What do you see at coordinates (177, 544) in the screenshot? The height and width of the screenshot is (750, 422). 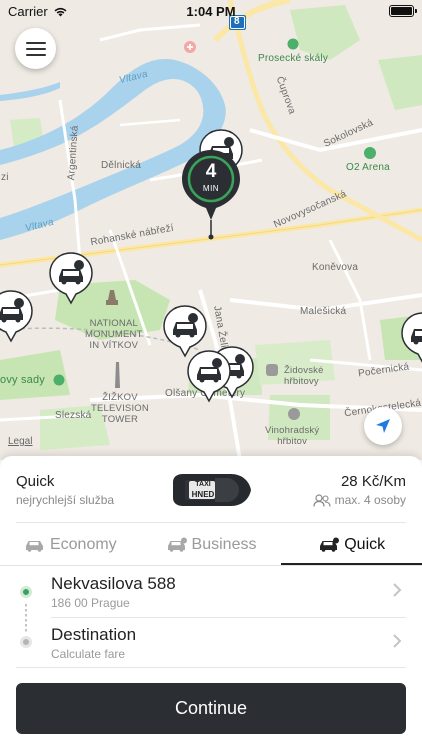 I see `taxi-car-business-icon` at bounding box center [177, 544].